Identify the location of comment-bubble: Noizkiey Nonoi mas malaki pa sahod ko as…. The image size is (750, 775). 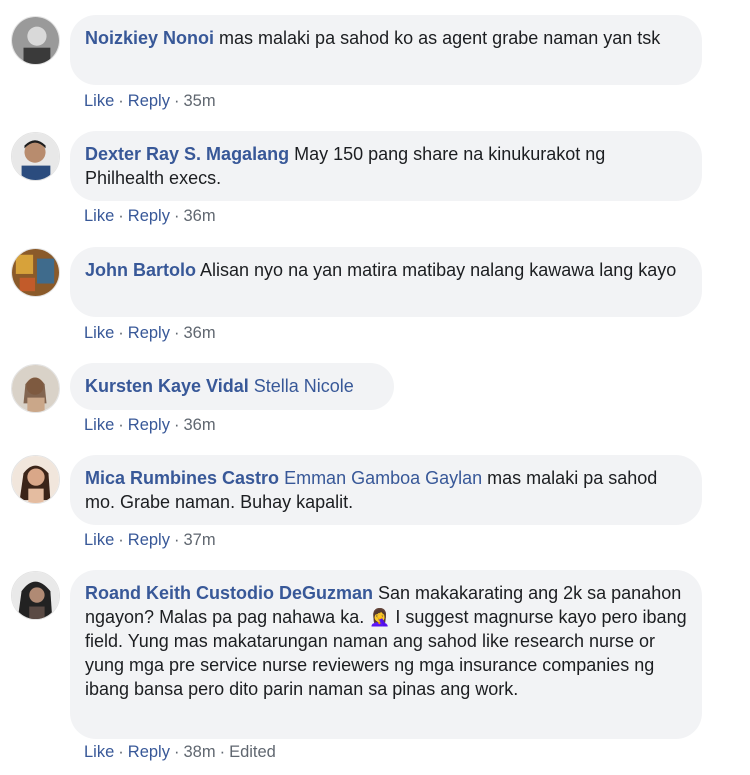
(386, 50).